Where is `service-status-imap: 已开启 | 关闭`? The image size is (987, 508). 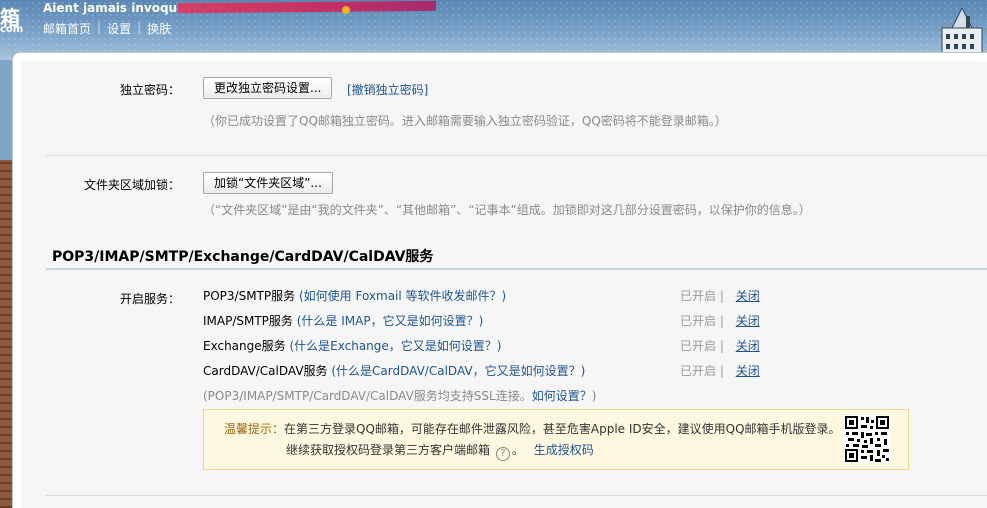 service-status-imap: 已开启 | 关闭 is located at coordinates (720, 320).